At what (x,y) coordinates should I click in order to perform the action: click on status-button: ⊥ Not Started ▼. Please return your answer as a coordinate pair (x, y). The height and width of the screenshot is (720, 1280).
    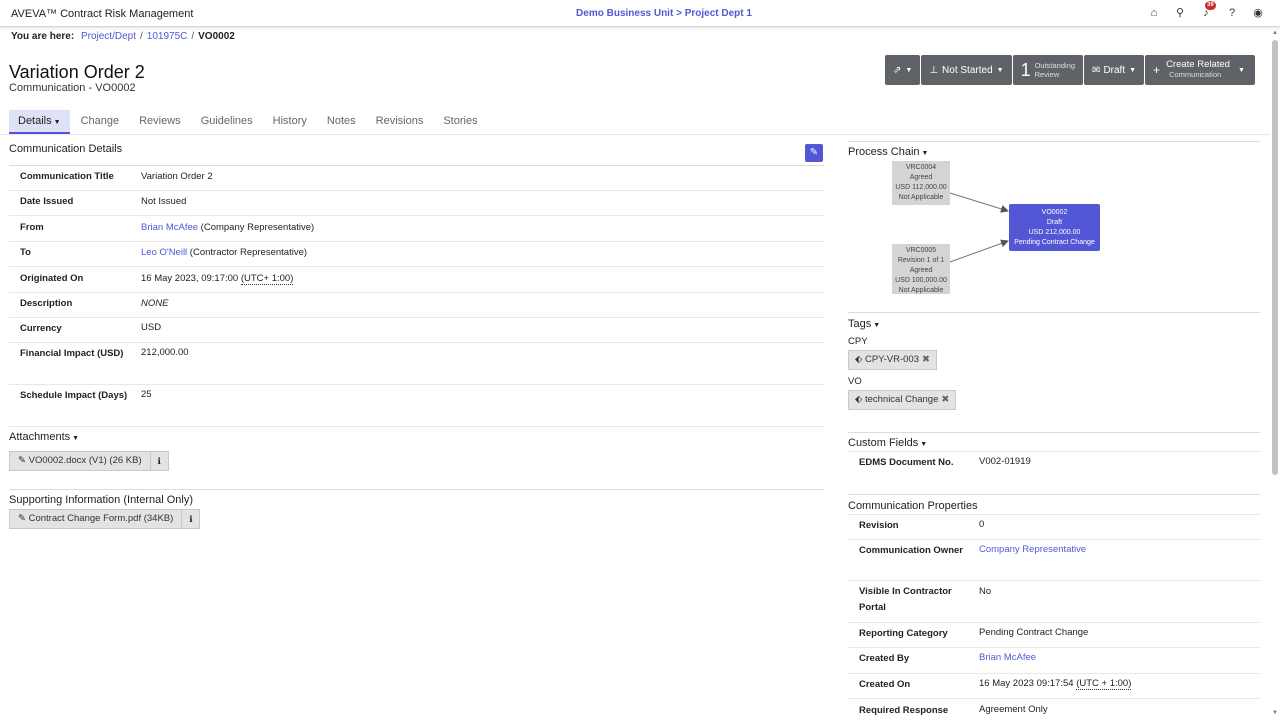
    Looking at the image, I should click on (966, 70).